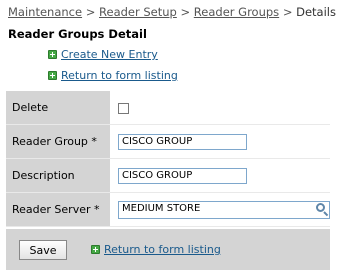  I want to click on form-footer: Save Return to form listing, so click(168, 249).